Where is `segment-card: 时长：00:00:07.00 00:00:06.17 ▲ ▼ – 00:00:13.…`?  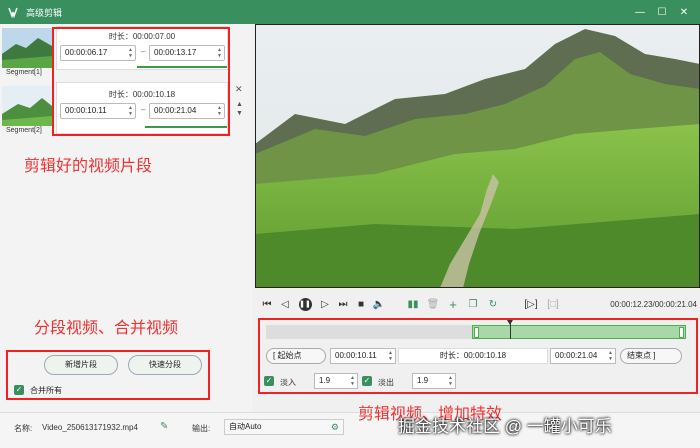 segment-card: 时长：00:00:07.00 00:00:06.17 ▲ ▼ – 00:00:13.… is located at coordinates (142, 48).